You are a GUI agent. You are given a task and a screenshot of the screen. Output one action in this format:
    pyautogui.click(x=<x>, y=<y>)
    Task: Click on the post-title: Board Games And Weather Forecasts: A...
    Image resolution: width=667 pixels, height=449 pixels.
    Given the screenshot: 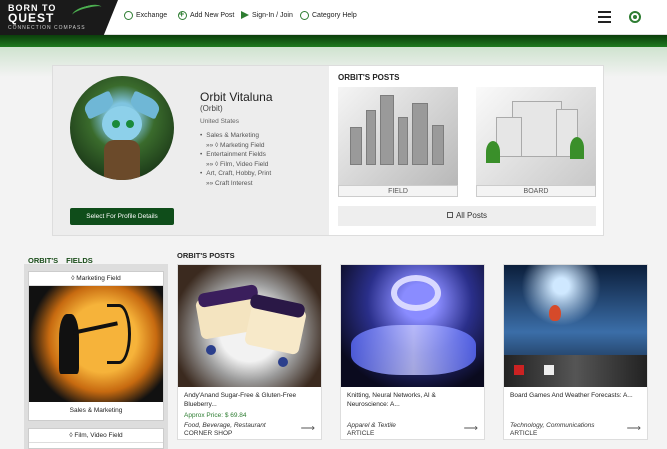 What is the action you would take?
    pyautogui.click(x=571, y=395)
    